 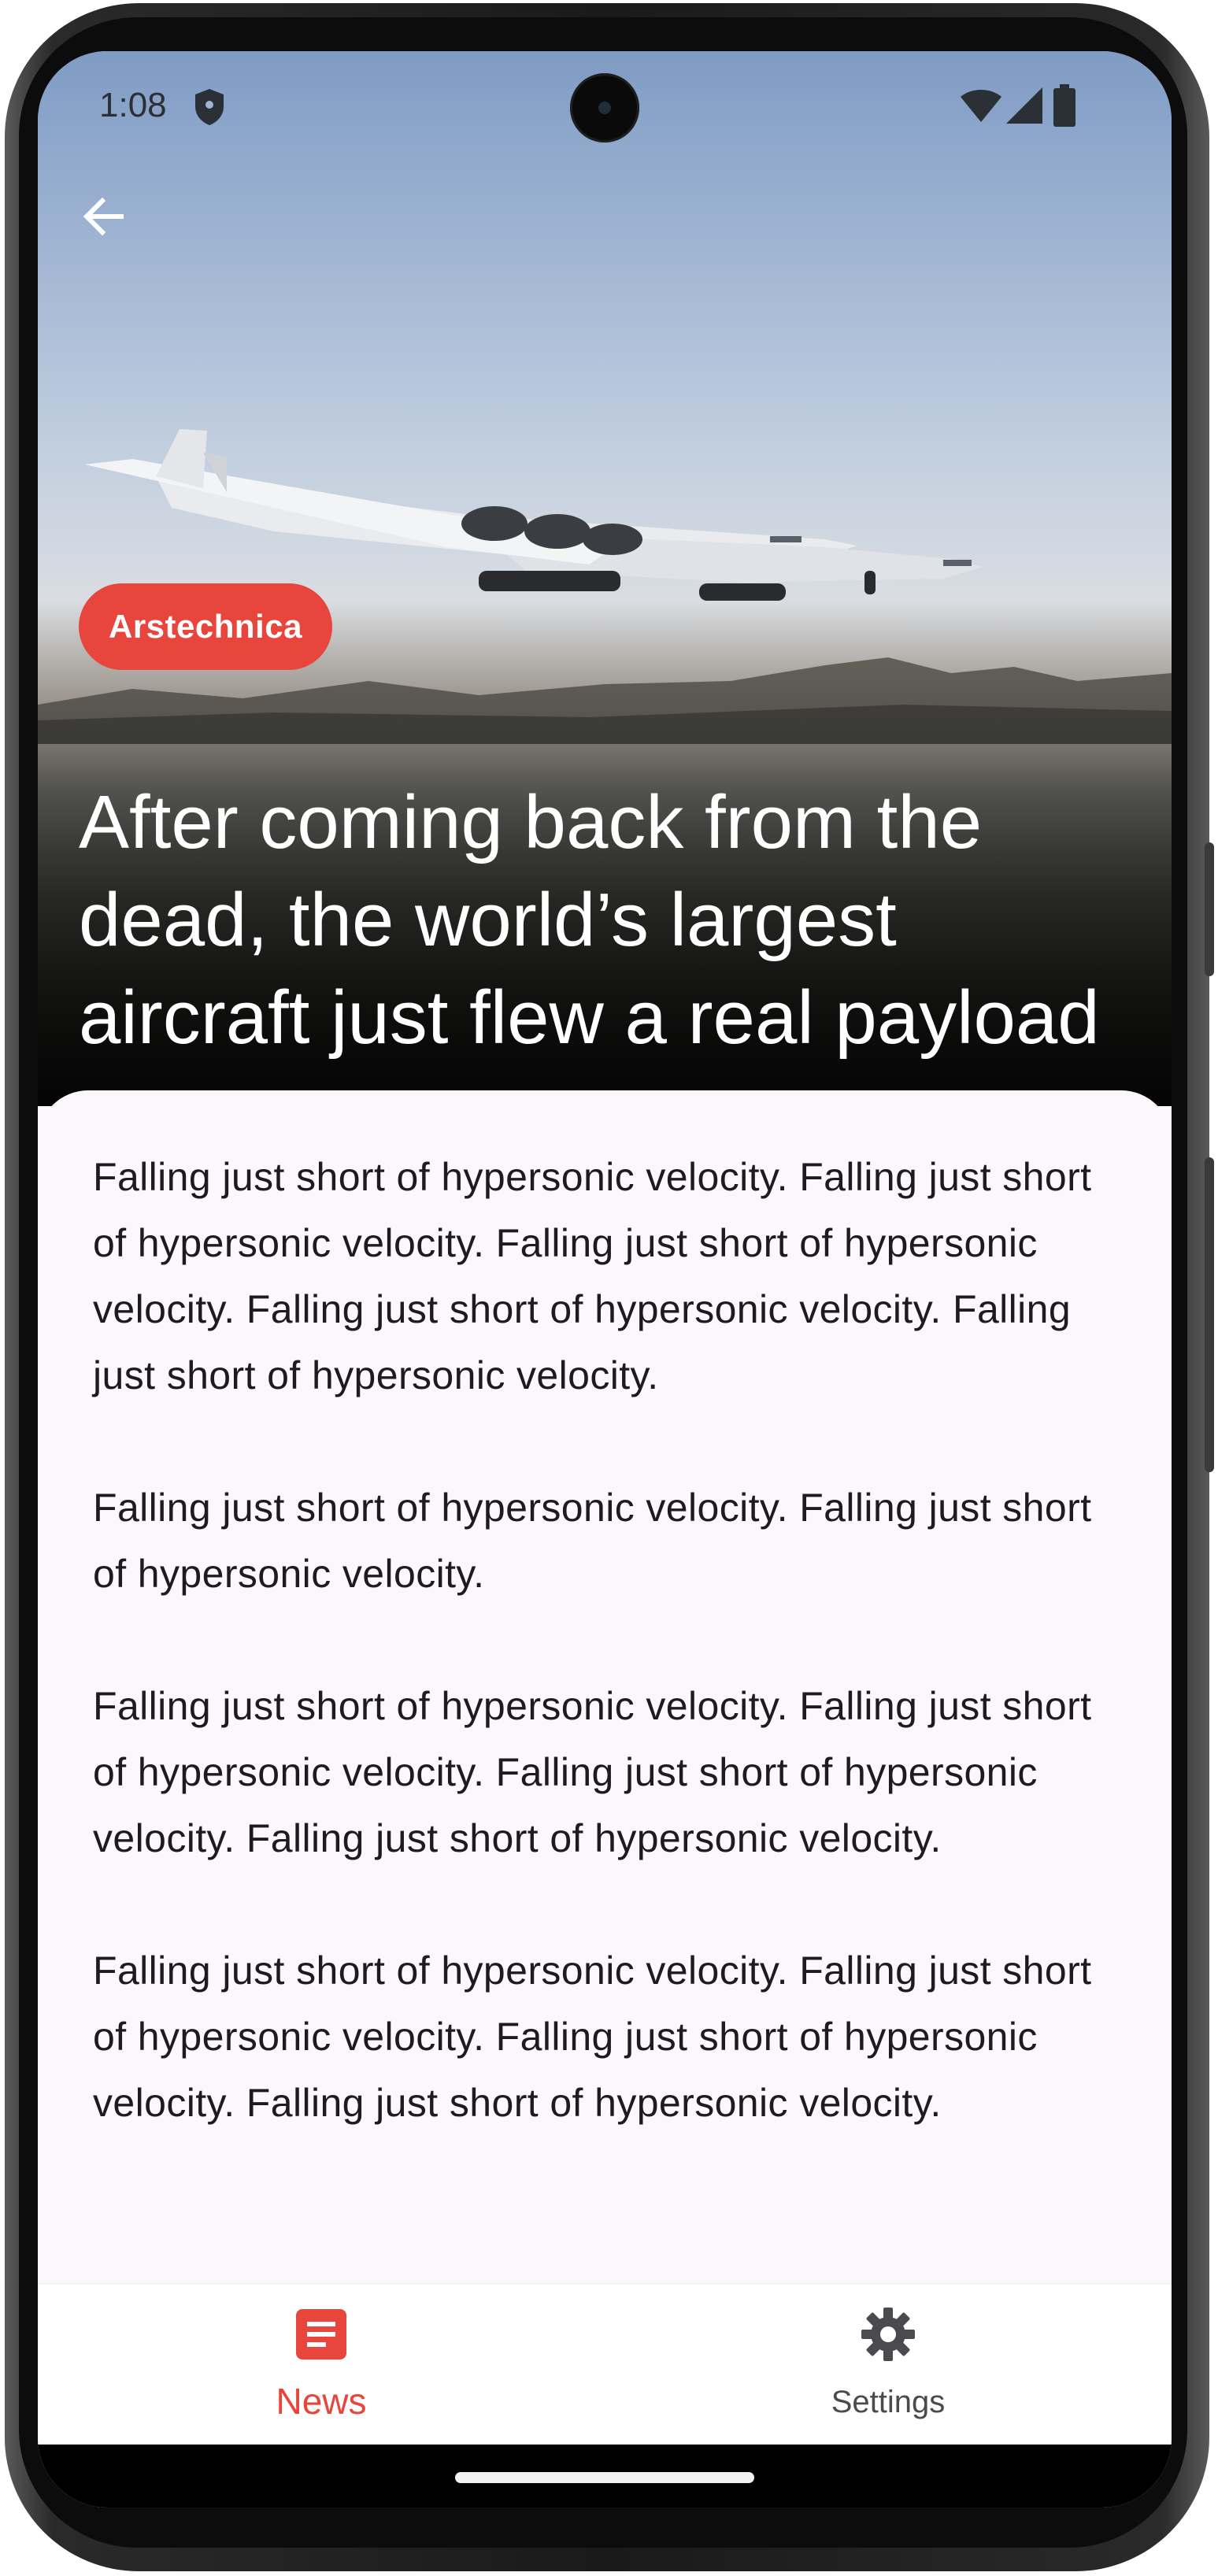 What do you see at coordinates (104, 216) in the screenshot?
I see `arrow-back-icon` at bounding box center [104, 216].